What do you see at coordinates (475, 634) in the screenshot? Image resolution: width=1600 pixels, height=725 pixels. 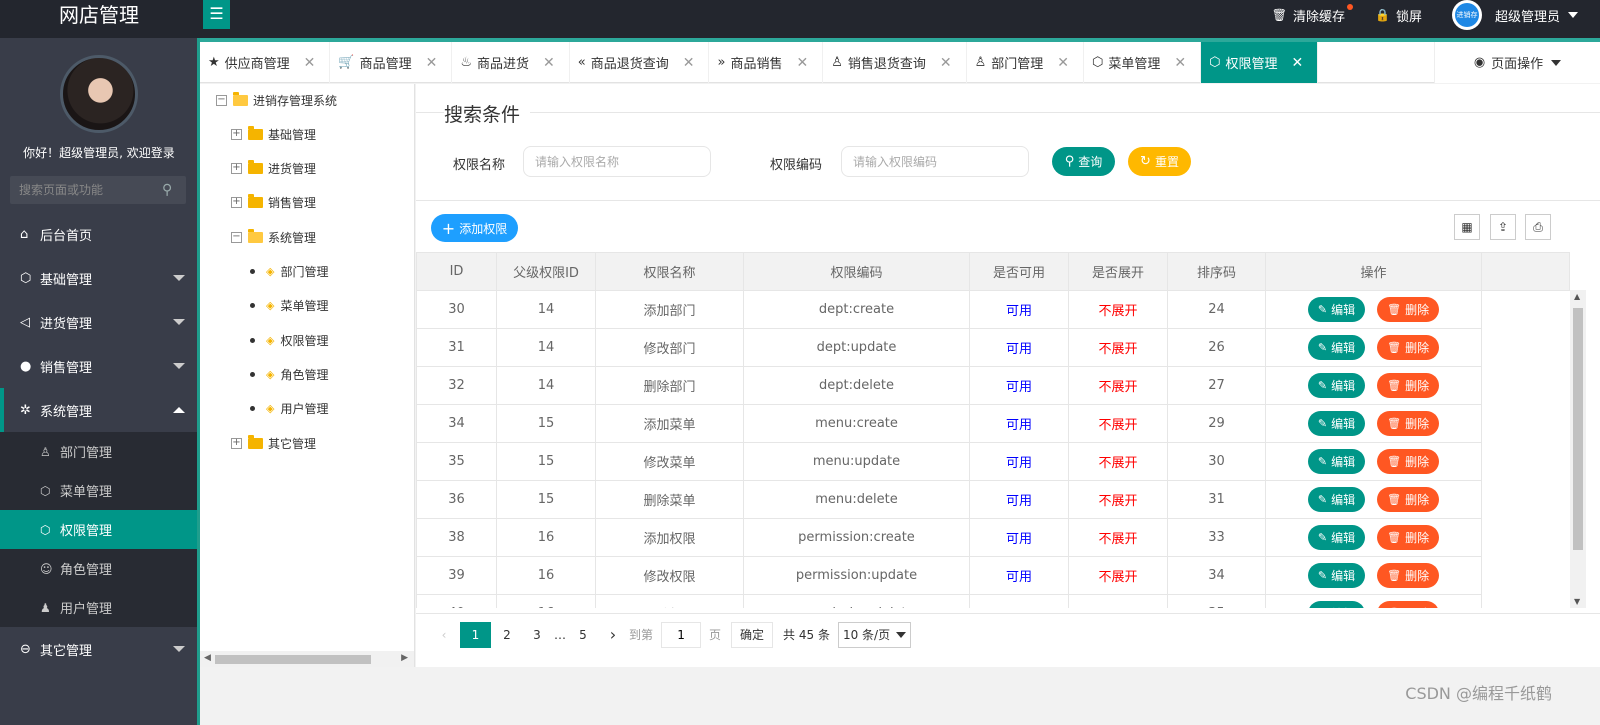 I see `page-1: 1` at bounding box center [475, 634].